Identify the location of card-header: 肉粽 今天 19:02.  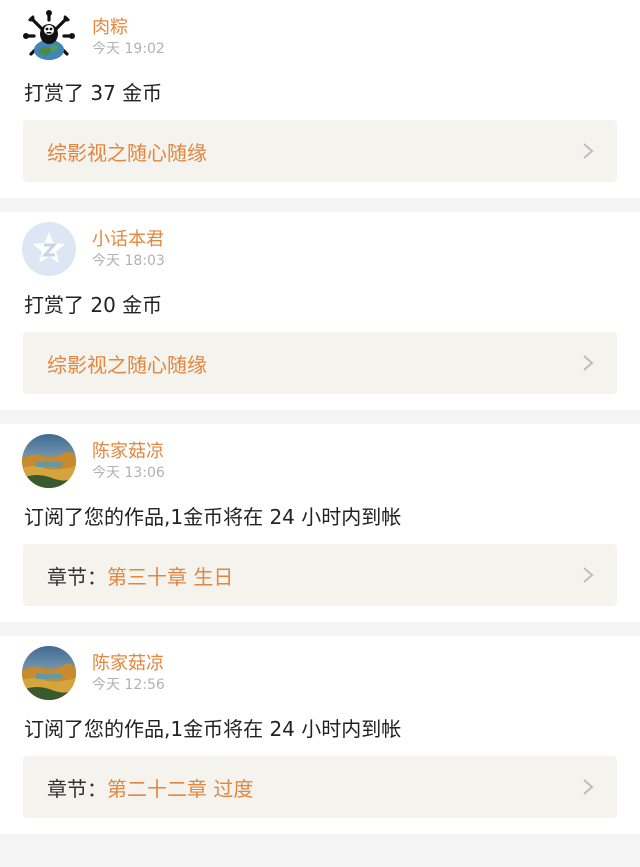
(320, 37).